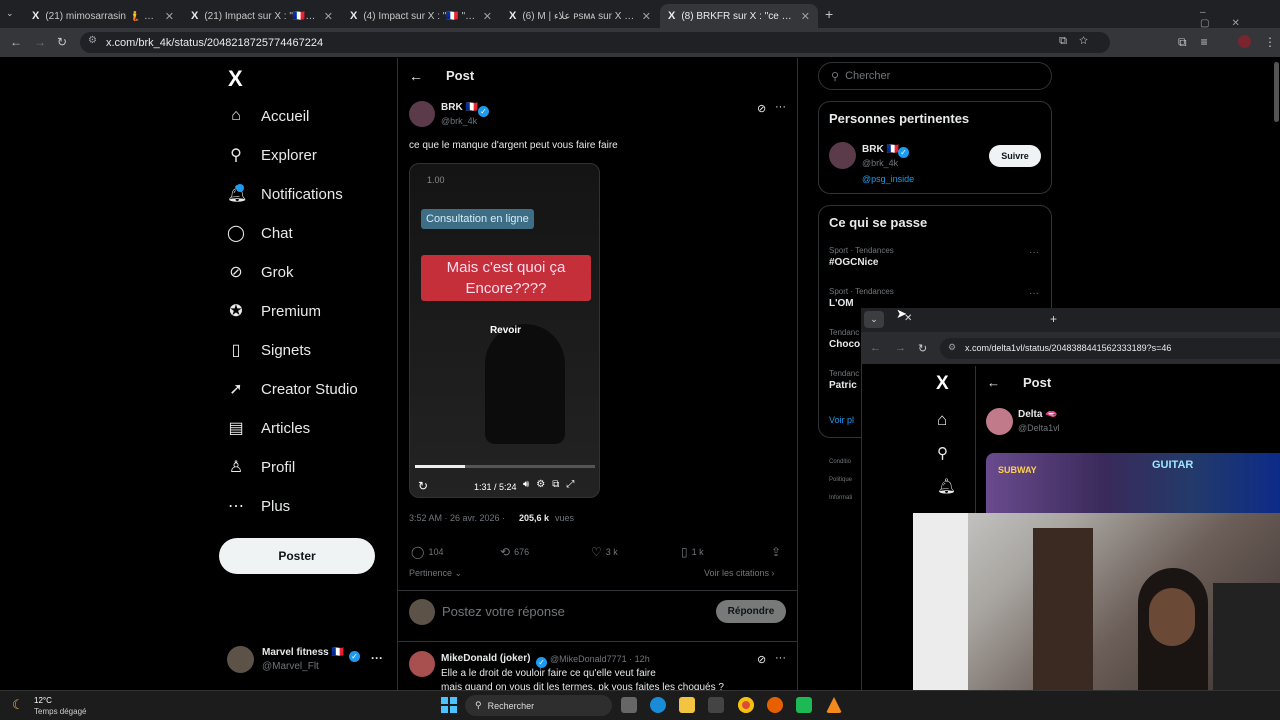  Describe the element at coordinates (60, 711) in the screenshot. I see `weather-text: Temps dégagé` at that location.